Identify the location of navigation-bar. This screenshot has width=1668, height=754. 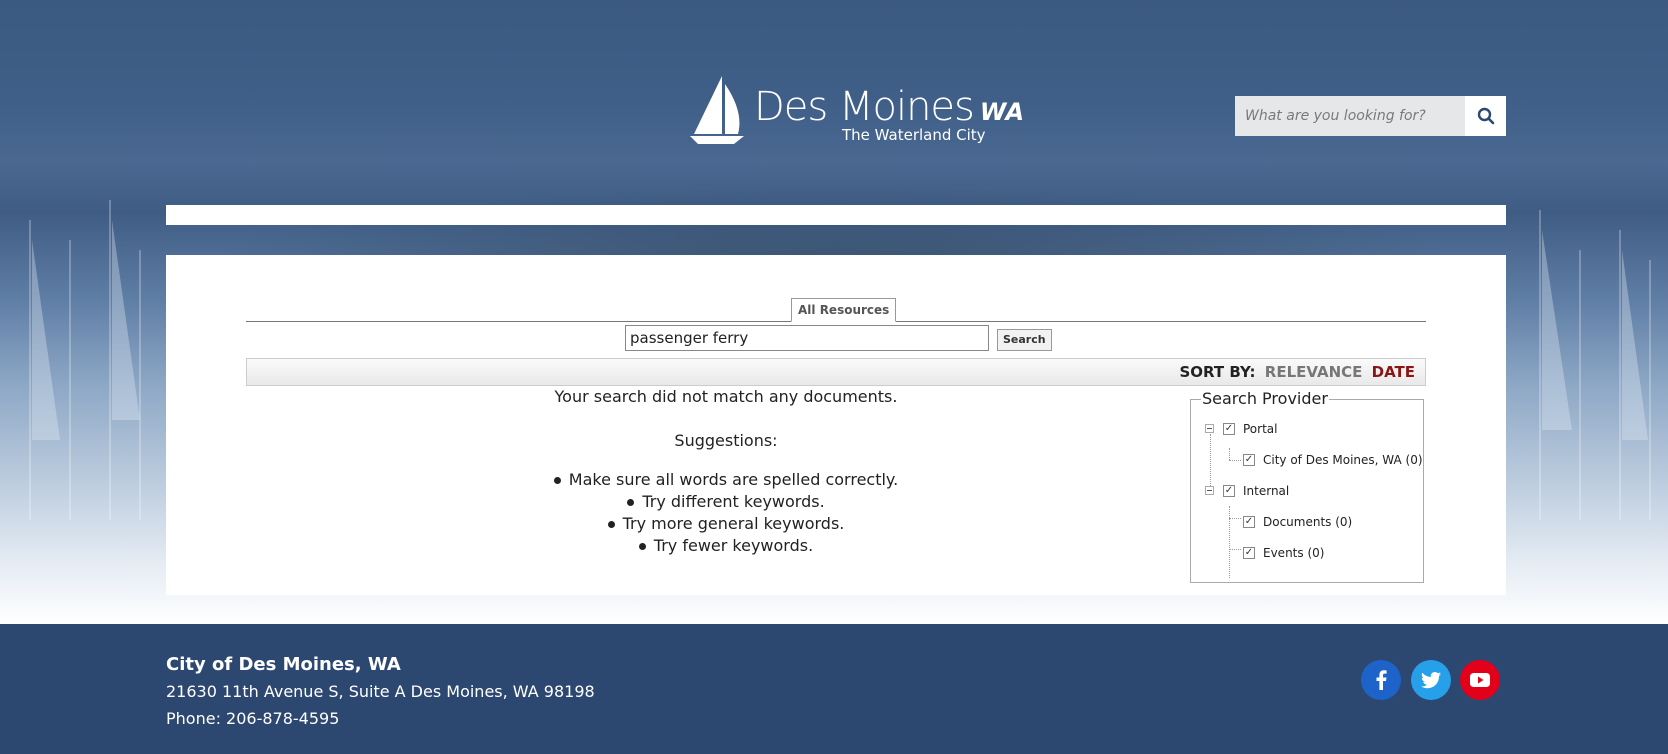
(836, 215).